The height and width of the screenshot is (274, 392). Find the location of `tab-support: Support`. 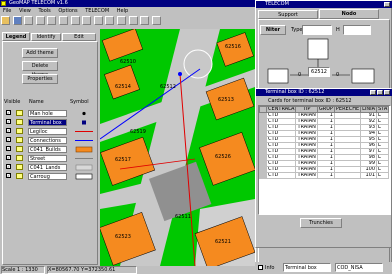

tab-support: Support is located at coordinates (288, 14).